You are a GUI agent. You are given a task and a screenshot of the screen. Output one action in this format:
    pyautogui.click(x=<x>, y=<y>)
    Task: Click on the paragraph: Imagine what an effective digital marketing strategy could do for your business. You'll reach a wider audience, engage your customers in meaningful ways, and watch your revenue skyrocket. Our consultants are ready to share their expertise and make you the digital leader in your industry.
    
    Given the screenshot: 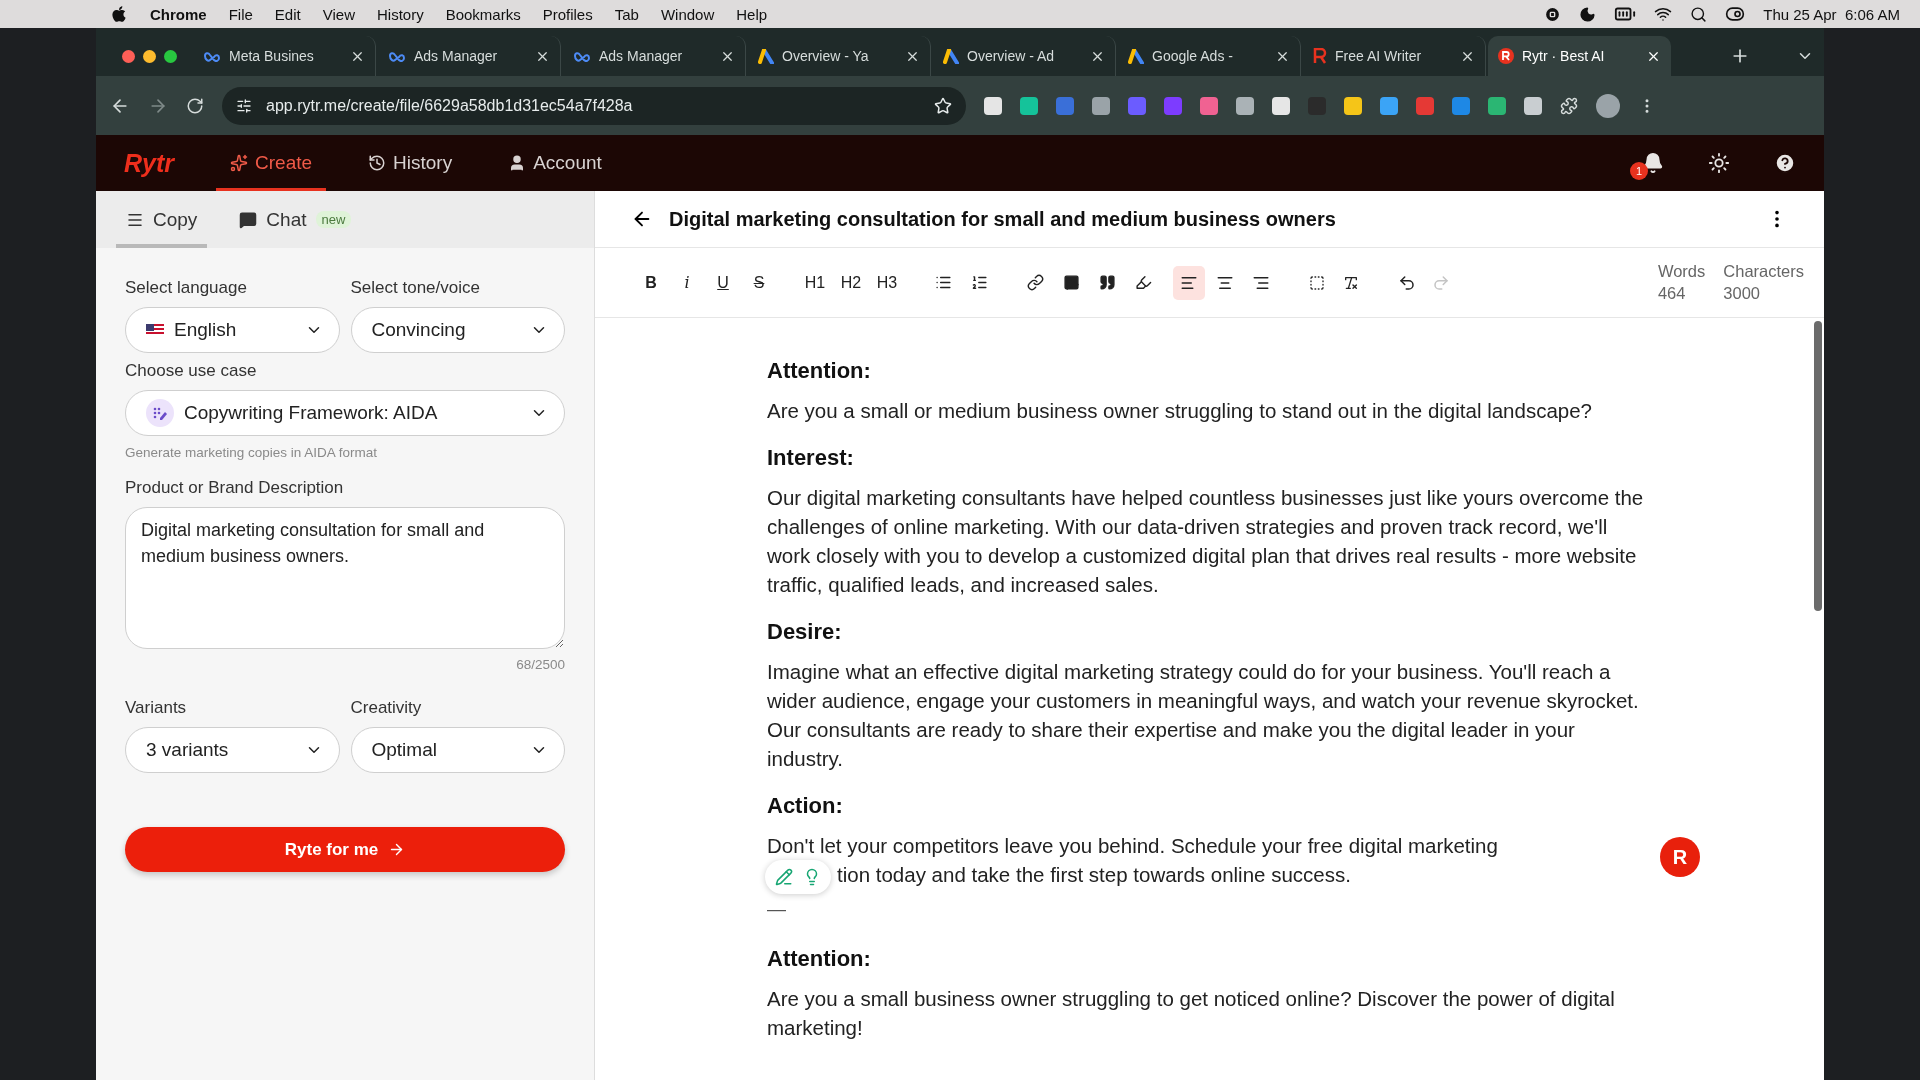 What is the action you would take?
    pyautogui.click(x=1203, y=715)
    